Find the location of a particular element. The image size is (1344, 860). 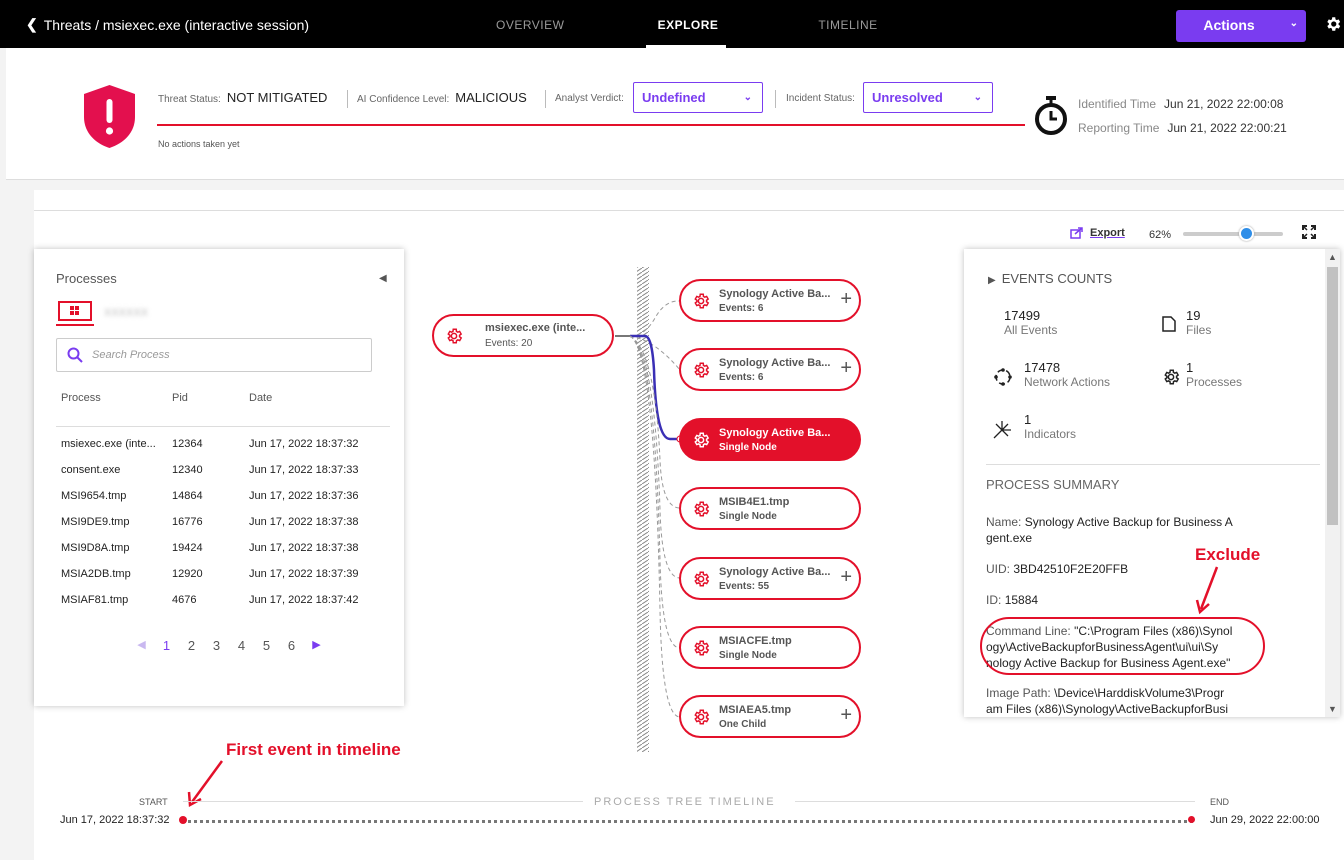

page-1: 1 is located at coordinates (166, 645).